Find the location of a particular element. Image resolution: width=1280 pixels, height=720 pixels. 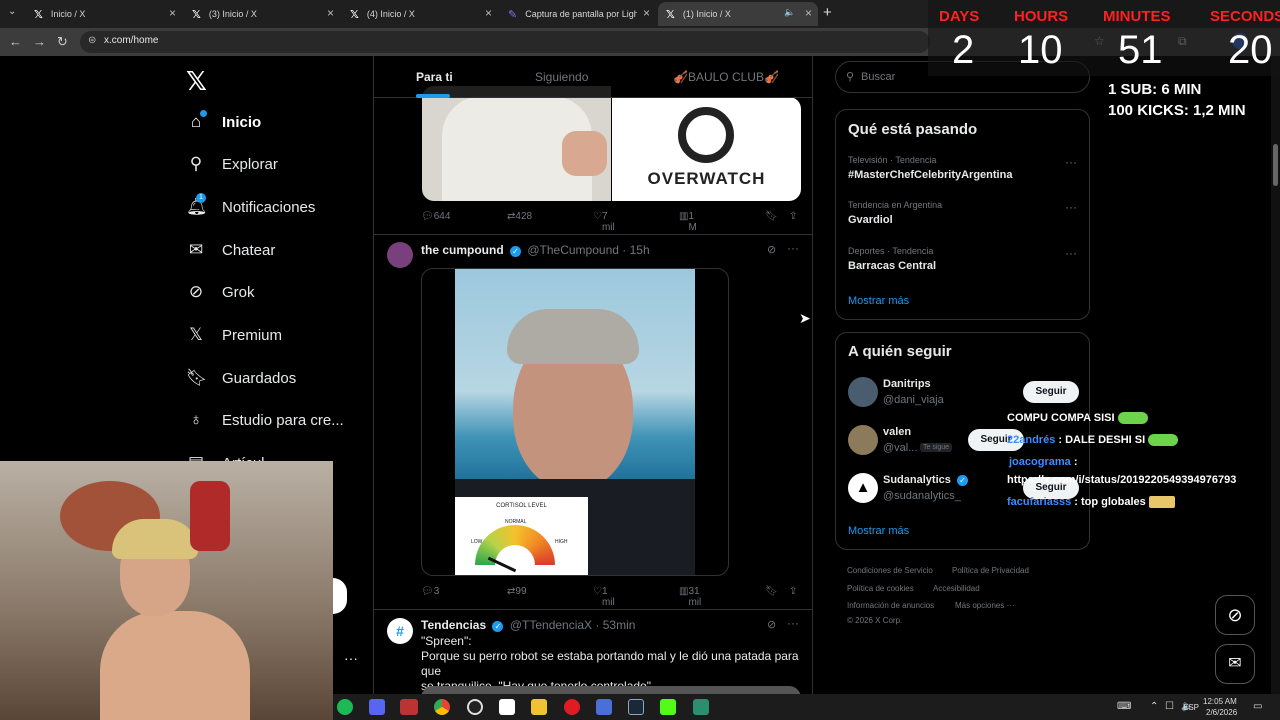

retweet-button: ⇄ 428 is located at coordinates (519, 216).